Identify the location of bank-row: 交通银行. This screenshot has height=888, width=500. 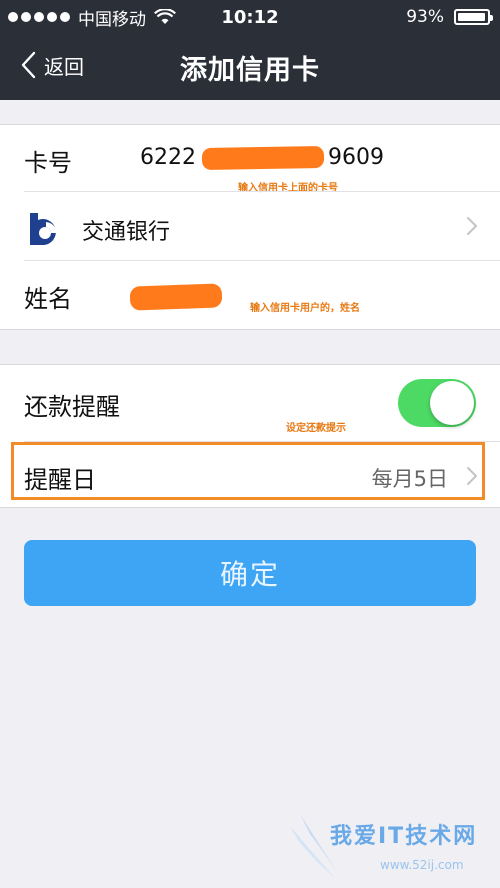
(250, 226).